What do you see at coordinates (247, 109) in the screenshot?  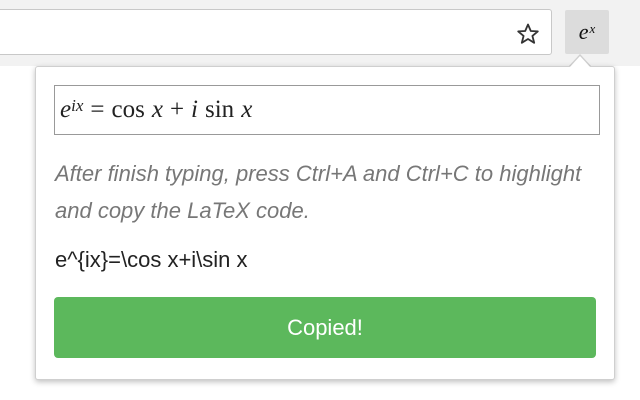 I see `math-x2: x` at bounding box center [247, 109].